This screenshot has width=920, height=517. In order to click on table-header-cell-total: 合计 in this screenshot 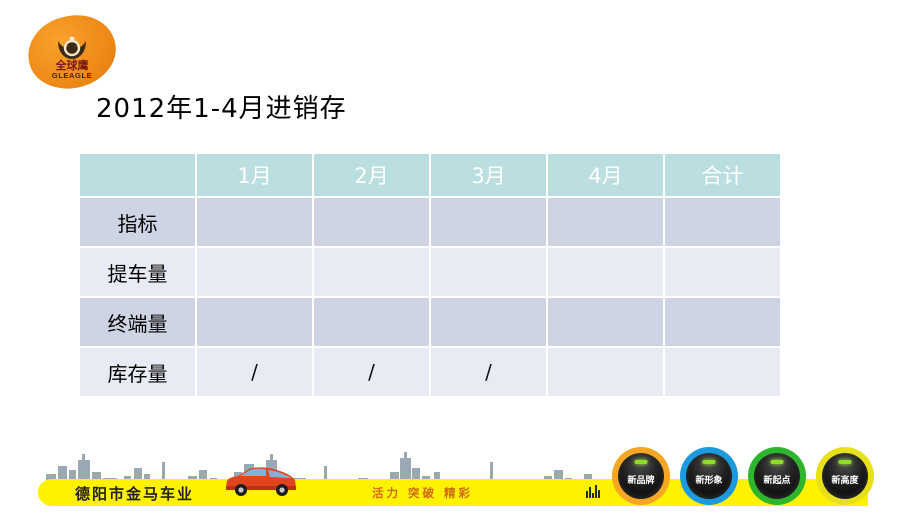, I will do `click(722, 175)`.